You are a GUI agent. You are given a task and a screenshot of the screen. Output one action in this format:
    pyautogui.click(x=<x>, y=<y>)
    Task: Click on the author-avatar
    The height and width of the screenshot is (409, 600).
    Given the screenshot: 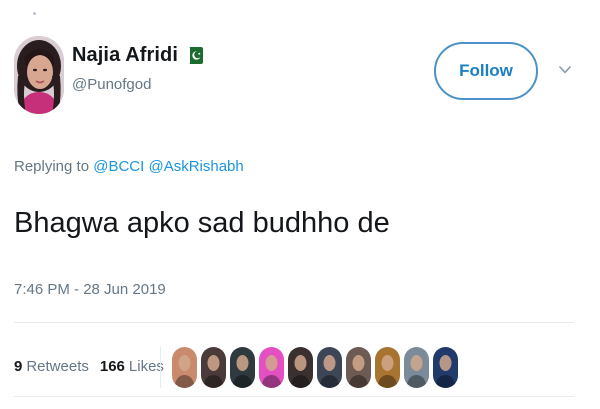 What is the action you would take?
    pyautogui.click(x=39, y=75)
    